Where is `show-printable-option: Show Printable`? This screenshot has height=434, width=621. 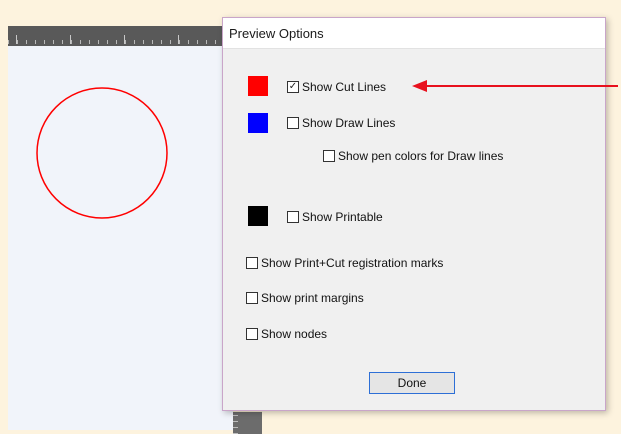
show-printable-option: Show Printable is located at coordinates (335, 217).